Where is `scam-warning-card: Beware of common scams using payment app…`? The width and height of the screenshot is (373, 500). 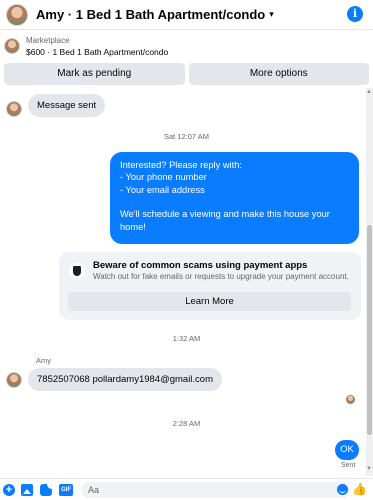
scam-warning-card: Beware of common scams using payment app… is located at coordinates (210, 286).